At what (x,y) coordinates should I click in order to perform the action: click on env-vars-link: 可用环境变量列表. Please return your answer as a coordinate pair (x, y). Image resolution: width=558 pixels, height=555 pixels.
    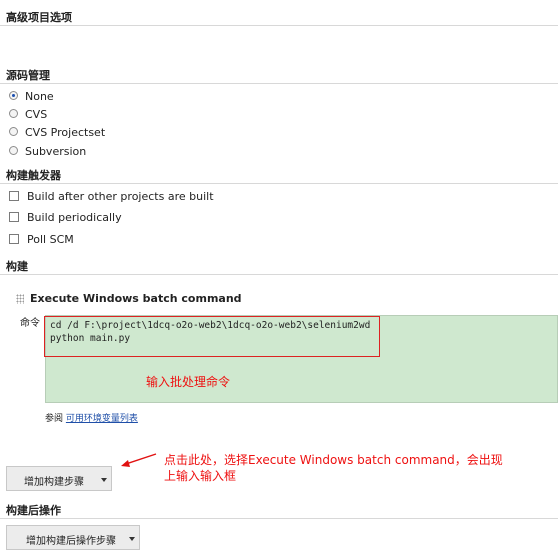
    Looking at the image, I should click on (102, 419).